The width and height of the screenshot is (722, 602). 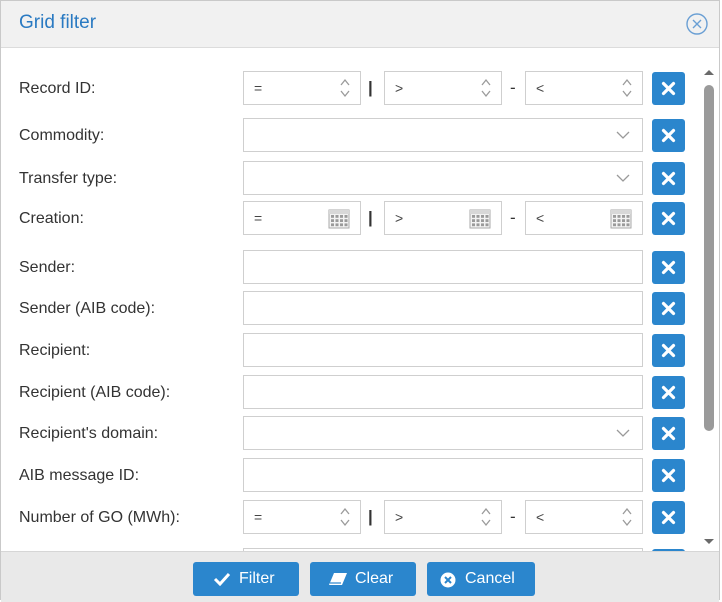 I want to click on cancel-button-label: Cancel, so click(x=490, y=578).